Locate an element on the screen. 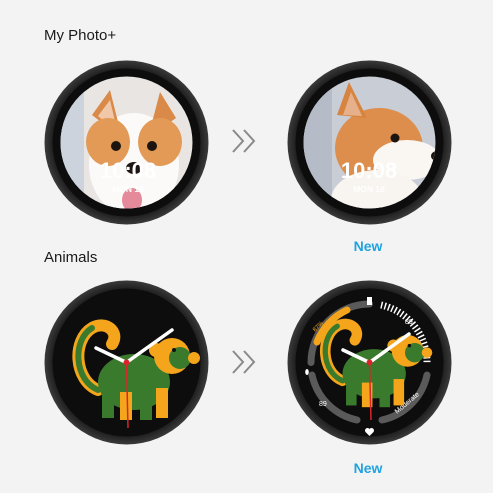 The height and width of the screenshot is (493, 493). footprint-icon is located at coordinates (307, 372).